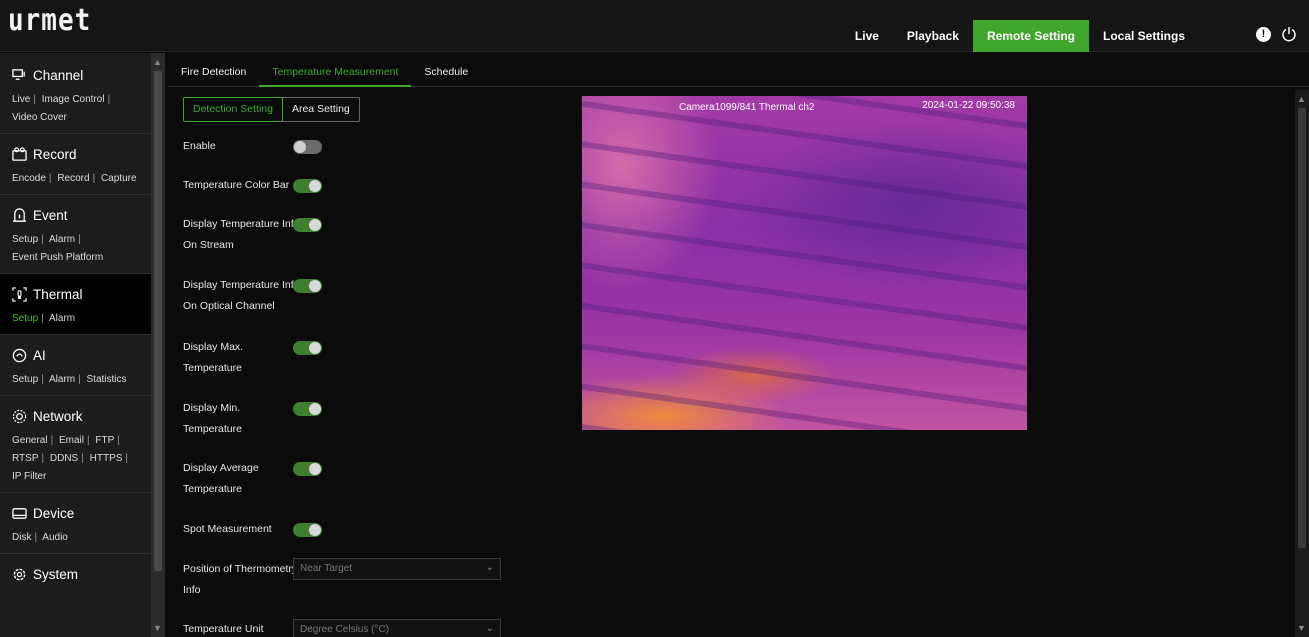  What do you see at coordinates (227, 529) in the screenshot?
I see `label-spot-measurement: Spot Measurement` at bounding box center [227, 529].